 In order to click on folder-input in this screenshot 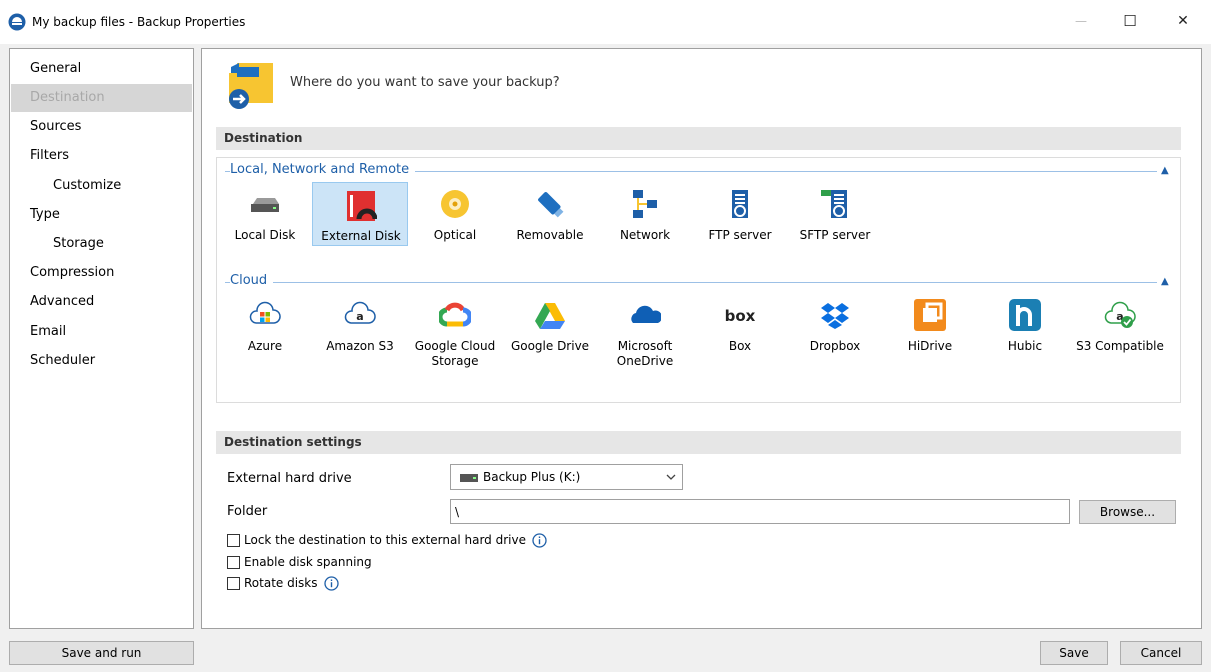, I will do `click(760, 511)`.